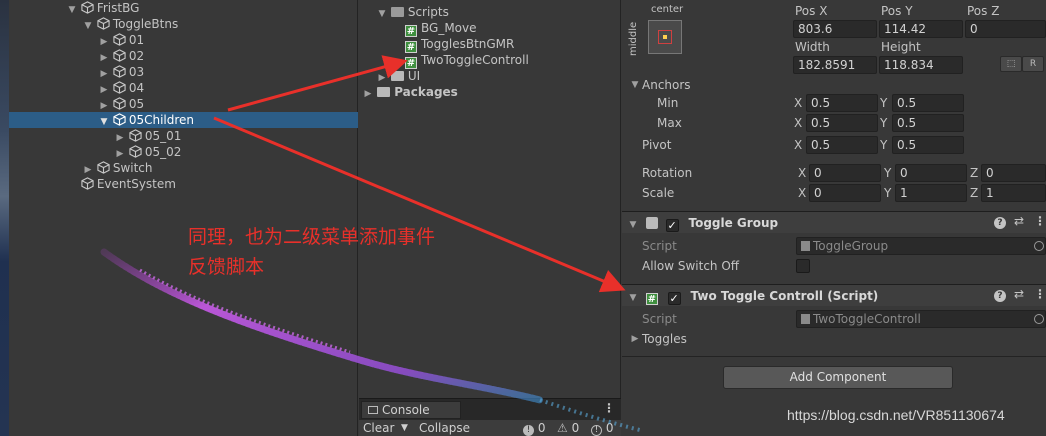  What do you see at coordinates (842, 123) in the screenshot?
I see `anchor-max-x-field: 0.5` at bounding box center [842, 123].